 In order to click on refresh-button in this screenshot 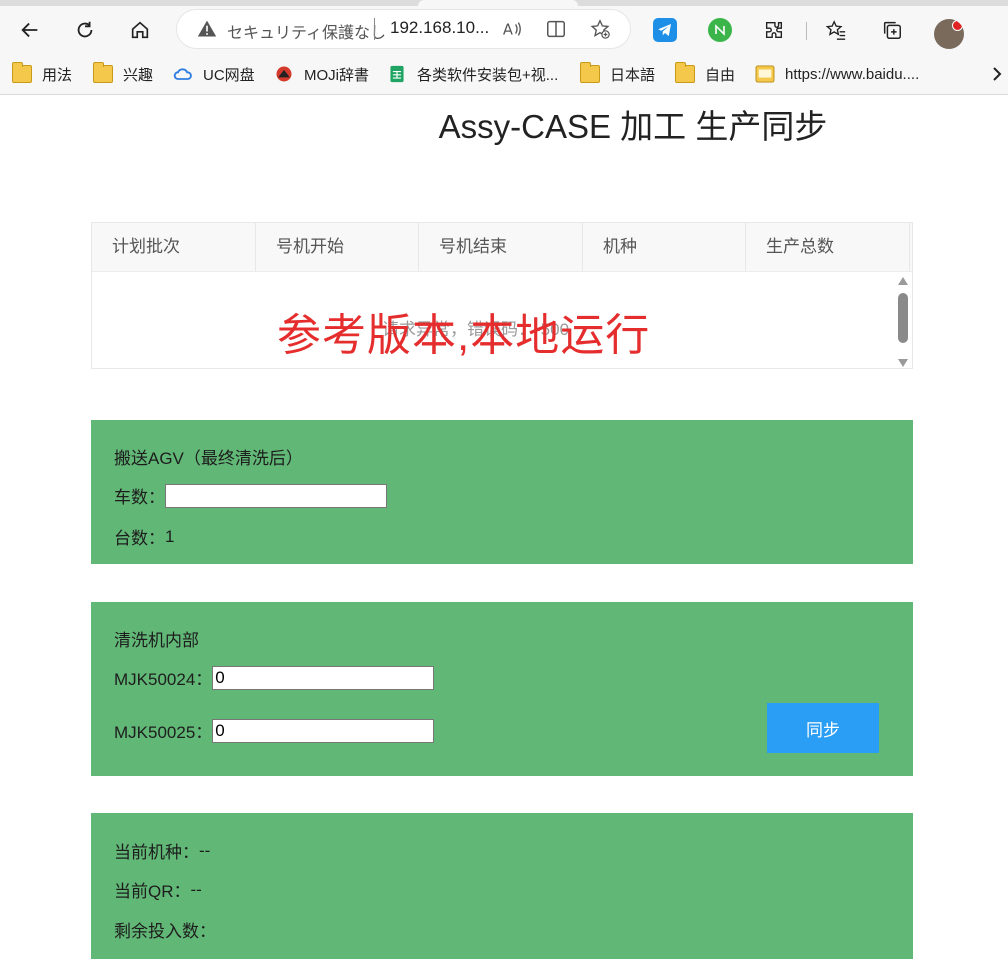, I will do `click(85, 30)`.